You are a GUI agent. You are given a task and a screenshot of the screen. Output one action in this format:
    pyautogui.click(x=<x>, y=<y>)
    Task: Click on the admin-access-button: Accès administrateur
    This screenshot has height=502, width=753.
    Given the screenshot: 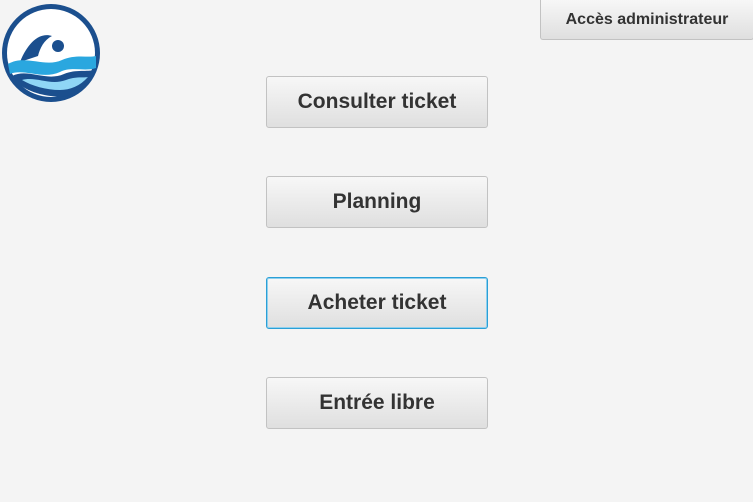 What is the action you would take?
    pyautogui.click(x=646, y=20)
    